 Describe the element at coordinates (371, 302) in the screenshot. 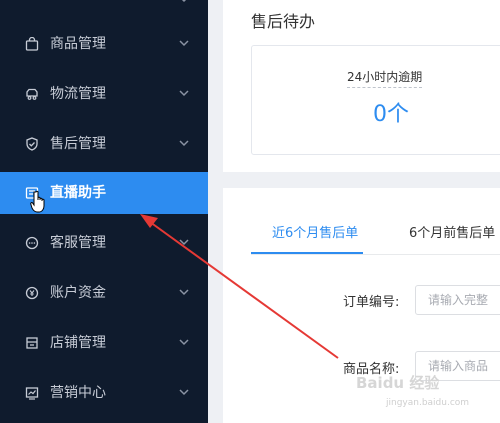

I see `order-number-label: 订单编号:` at that location.